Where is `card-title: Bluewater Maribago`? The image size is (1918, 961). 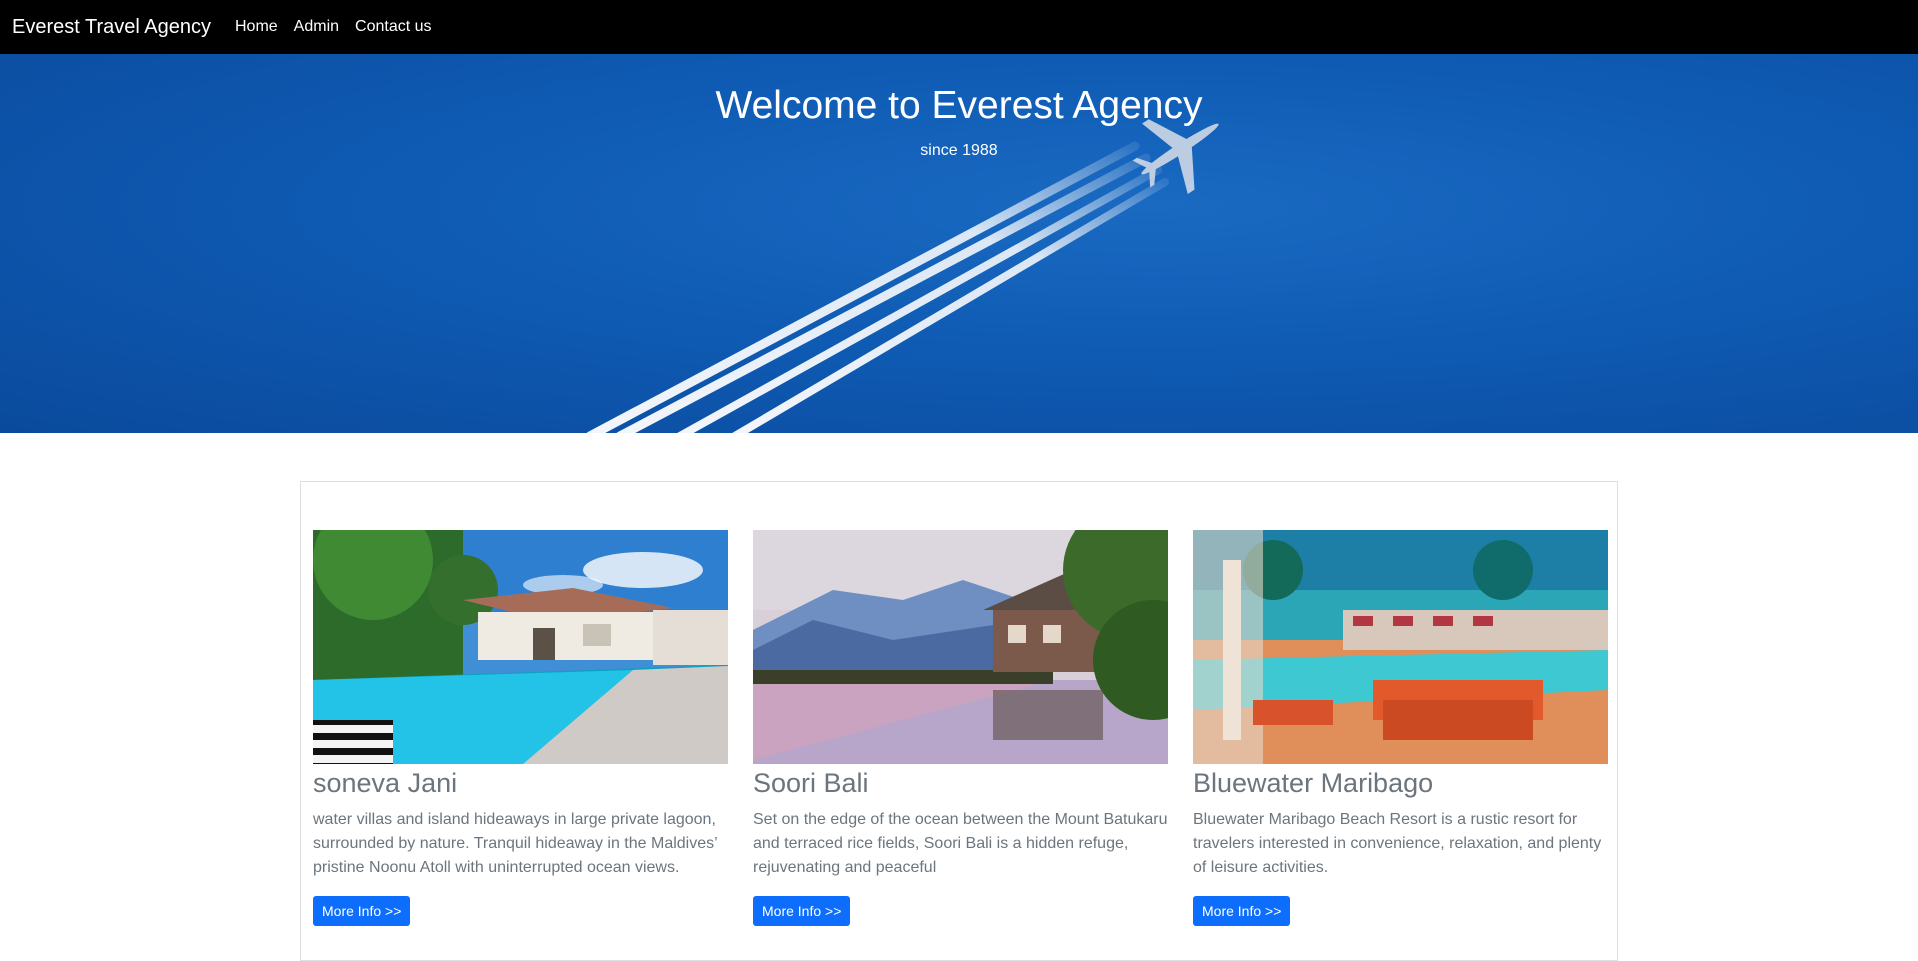 card-title: Bluewater Maribago is located at coordinates (1313, 783).